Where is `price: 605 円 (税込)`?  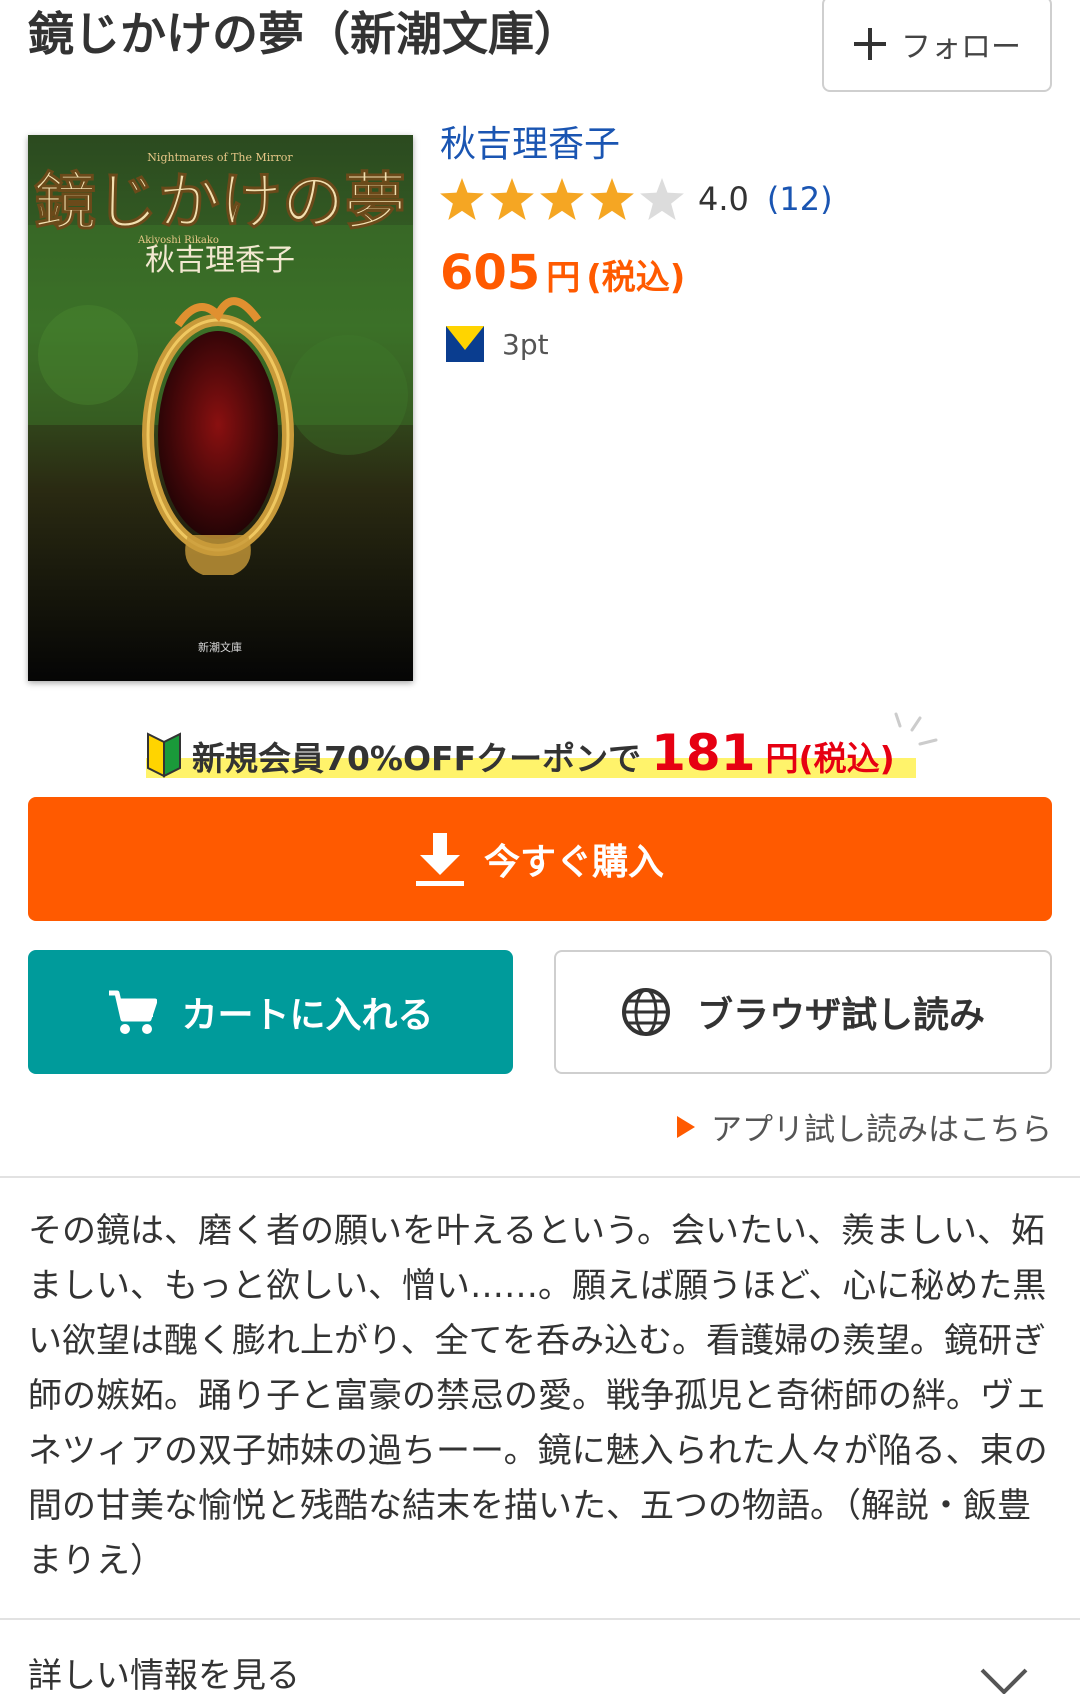 price: 605 円 (税込) is located at coordinates (562, 273).